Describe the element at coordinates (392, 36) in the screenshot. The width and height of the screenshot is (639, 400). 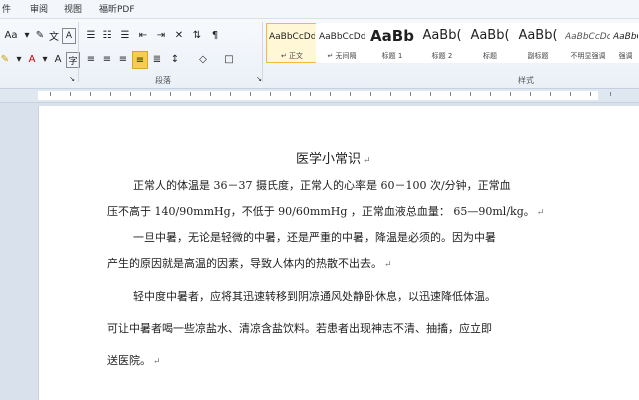
I see `style-sample: AaBb` at that location.